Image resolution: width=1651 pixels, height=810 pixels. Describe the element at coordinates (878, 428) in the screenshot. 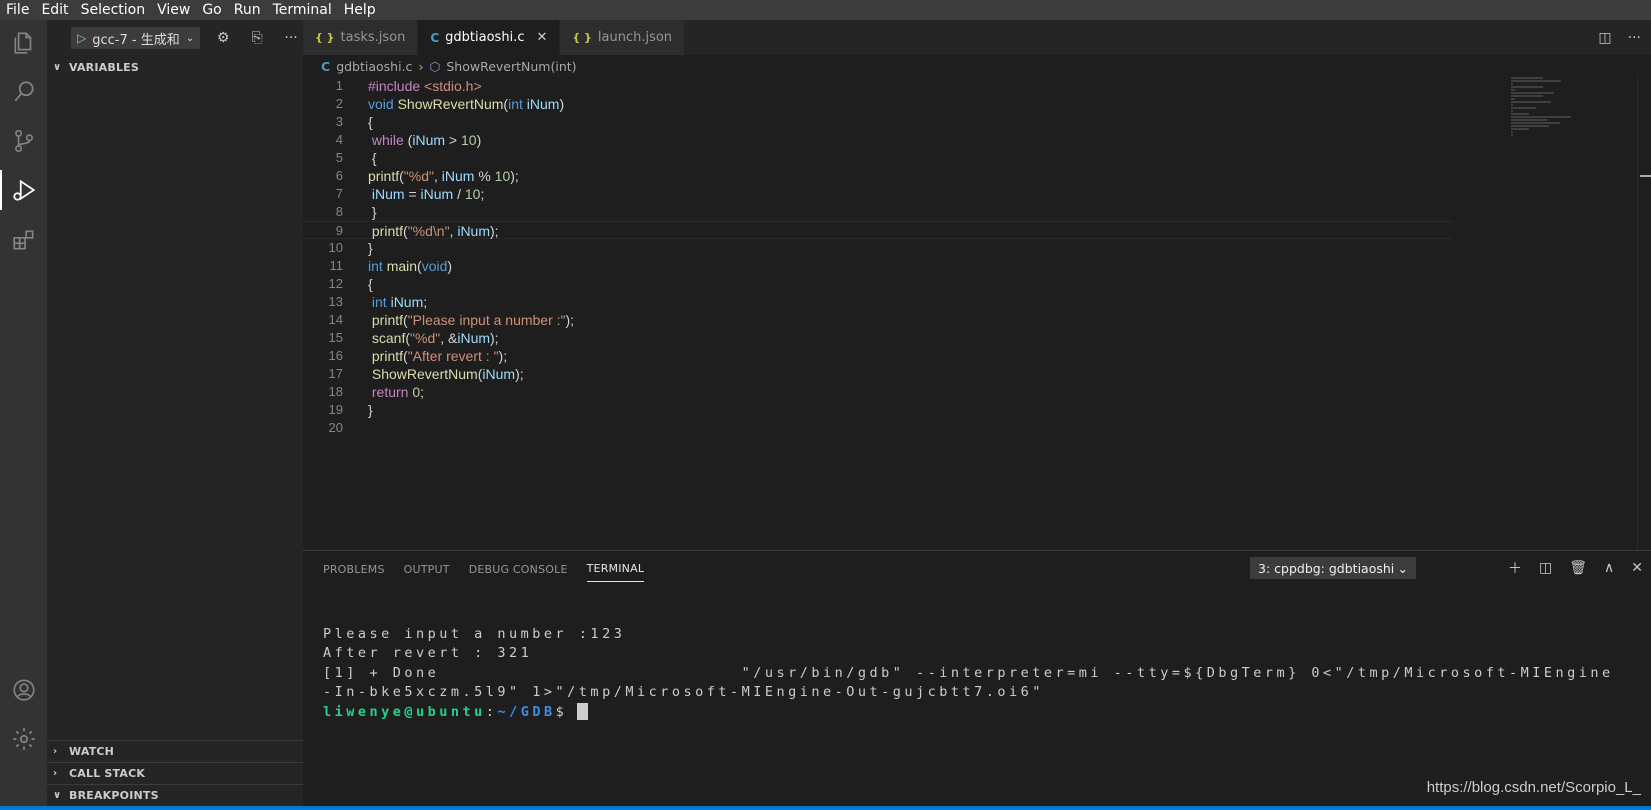

I see `code-line: 20` at that location.